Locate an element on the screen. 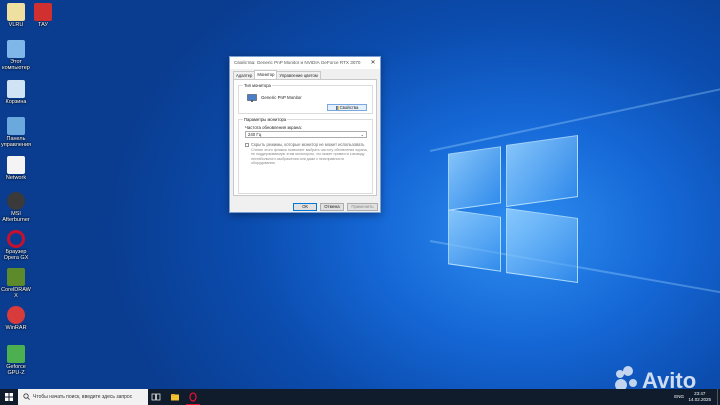 This screenshot has height=405, width=720. desktop-icon-label: CorelDRAW X is located at coordinates (16, 293).